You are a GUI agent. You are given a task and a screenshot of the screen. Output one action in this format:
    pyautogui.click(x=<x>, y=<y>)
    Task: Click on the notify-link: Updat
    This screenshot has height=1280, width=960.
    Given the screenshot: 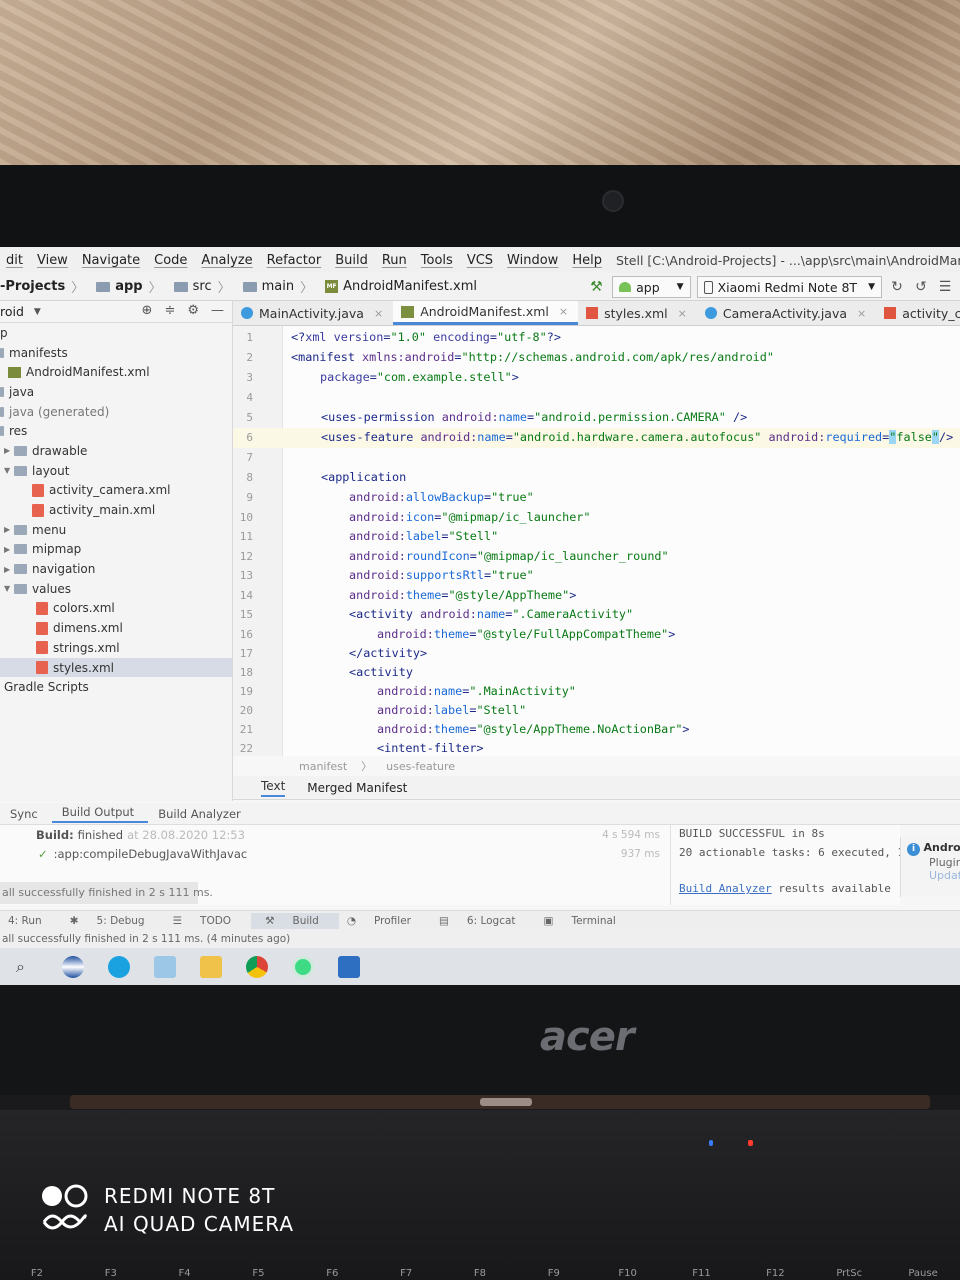 What is the action you would take?
    pyautogui.click(x=933, y=875)
    